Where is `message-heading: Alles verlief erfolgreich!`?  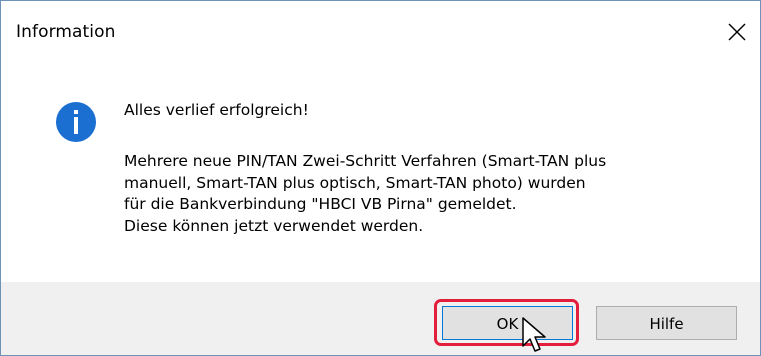 message-heading: Alles verlief erfolgreich! is located at coordinates (216, 110).